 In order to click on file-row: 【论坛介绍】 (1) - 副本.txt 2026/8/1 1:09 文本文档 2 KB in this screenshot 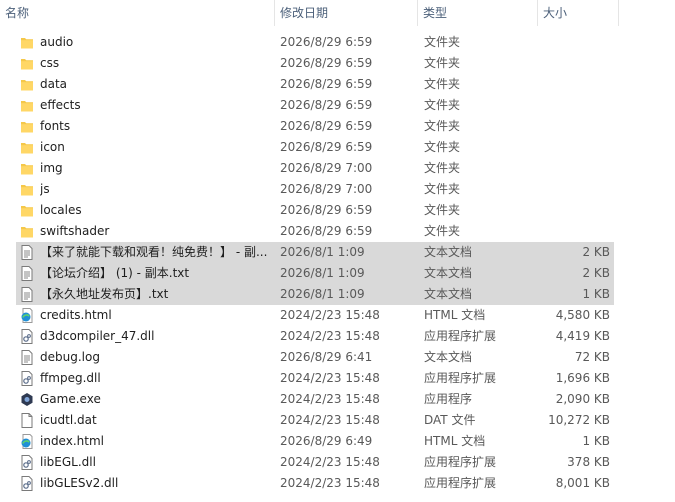, I will do `click(315, 273)`.